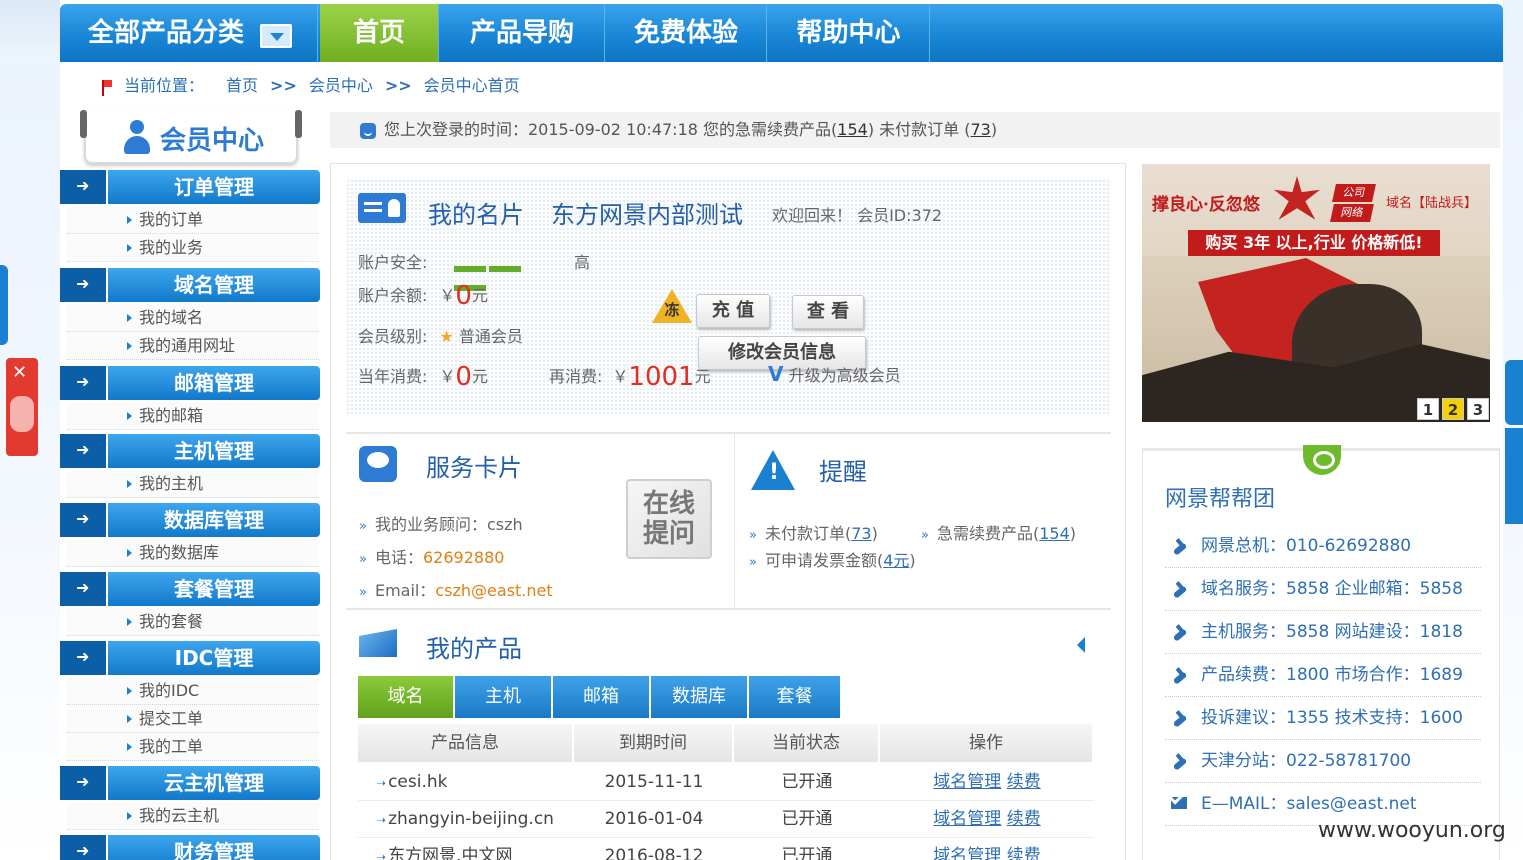  I want to click on balance-row: 账户余额: ￥0元, so click(423, 296).